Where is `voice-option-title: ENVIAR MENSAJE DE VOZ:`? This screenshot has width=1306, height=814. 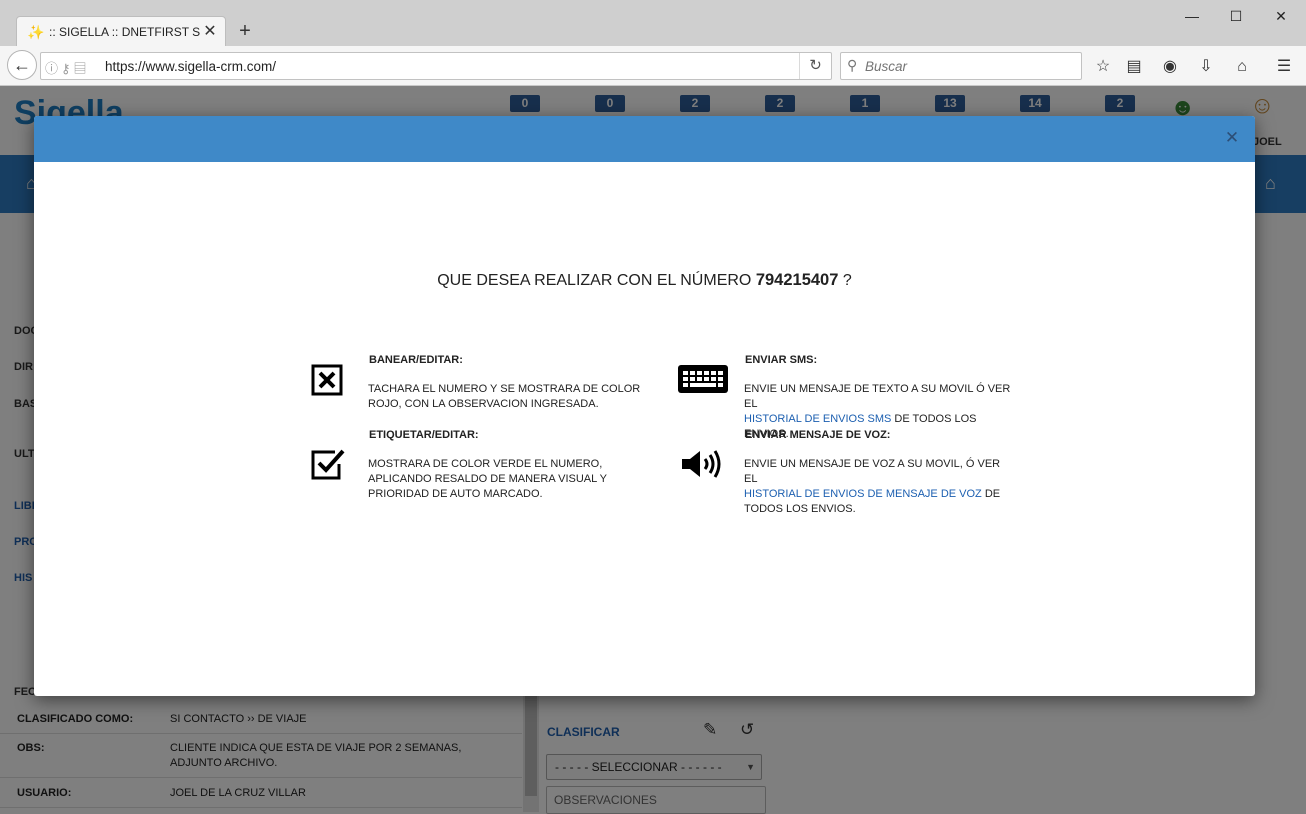
voice-option-title: ENVIAR MENSAJE DE VOZ: is located at coordinates (817, 435).